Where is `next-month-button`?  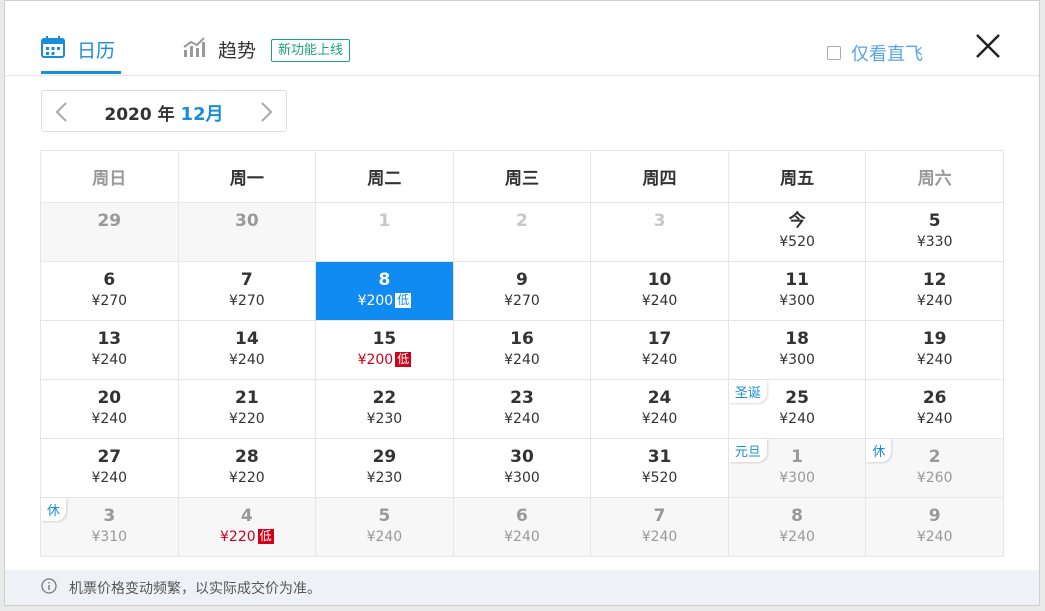 next-month-button is located at coordinates (267, 114).